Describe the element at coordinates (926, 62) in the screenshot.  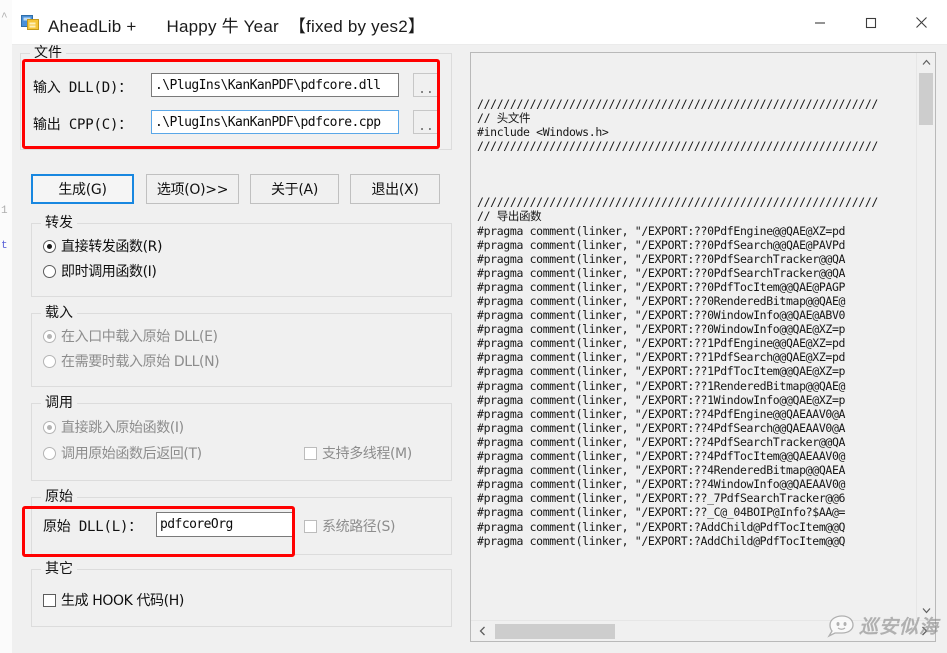
I see `scroll-up-icon` at that location.